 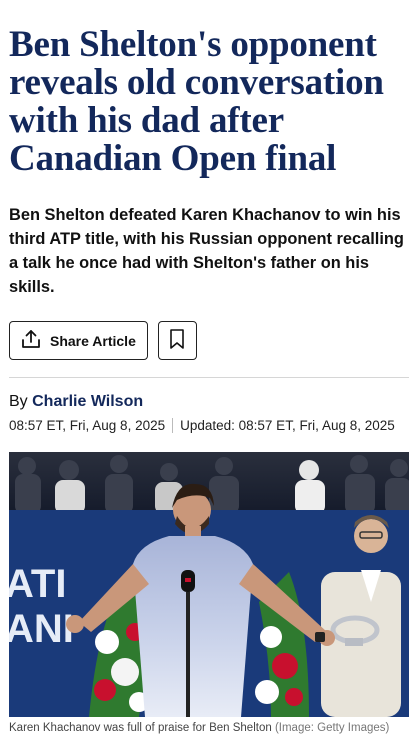 I want to click on bookmark-button, so click(x=177, y=340).